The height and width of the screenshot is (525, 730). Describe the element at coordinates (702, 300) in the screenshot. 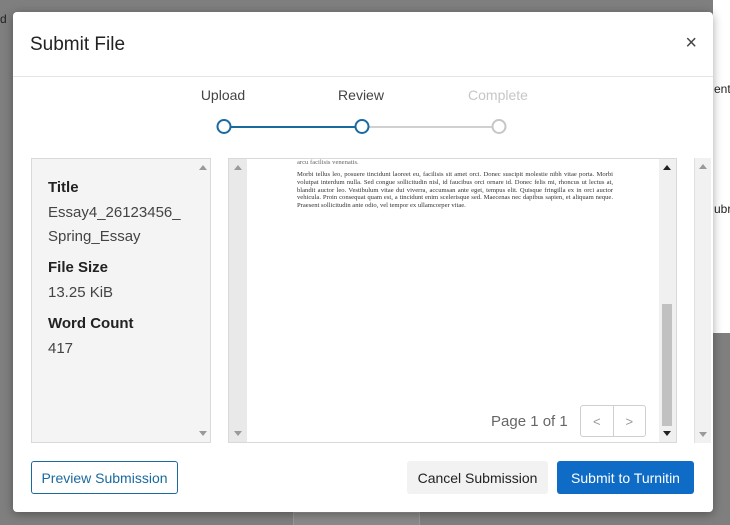

I see `right-panel-scrollbar` at that location.